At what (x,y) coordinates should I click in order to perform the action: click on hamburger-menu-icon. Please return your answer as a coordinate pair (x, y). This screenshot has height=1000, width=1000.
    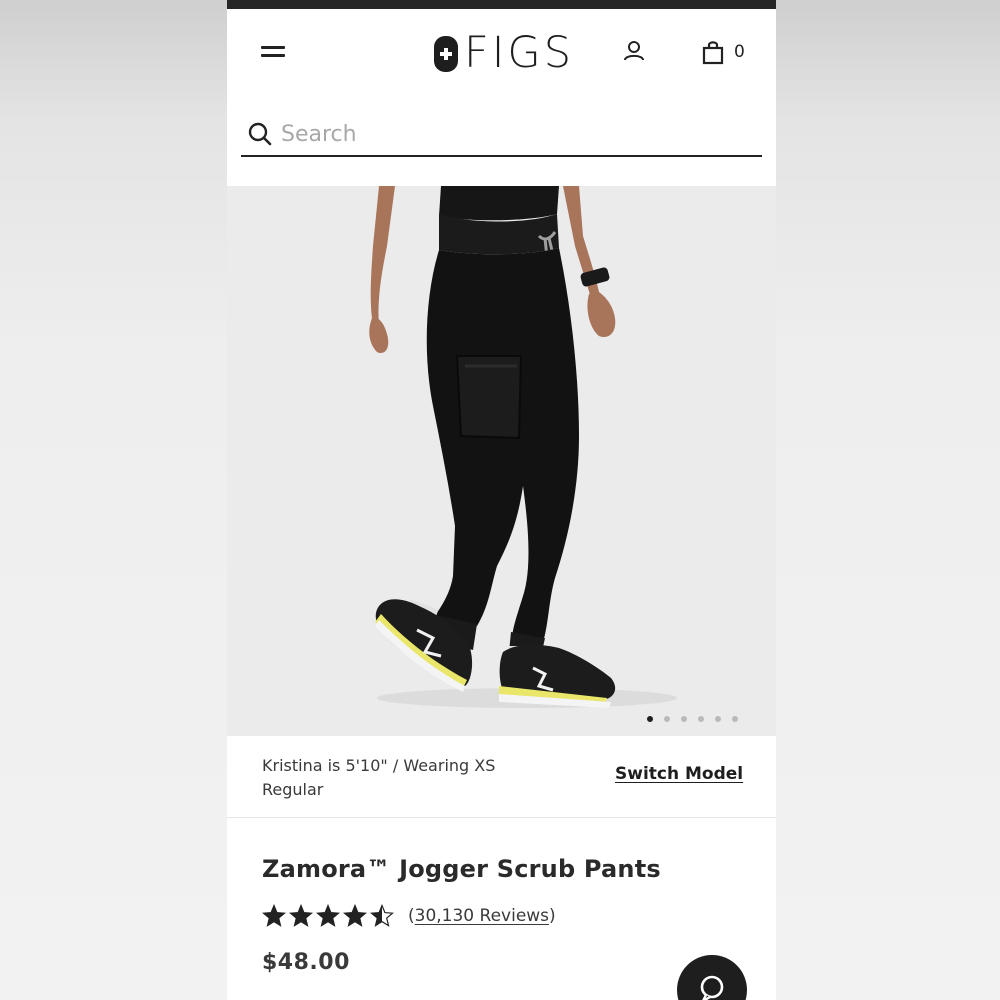
    Looking at the image, I should click on (273, 47).